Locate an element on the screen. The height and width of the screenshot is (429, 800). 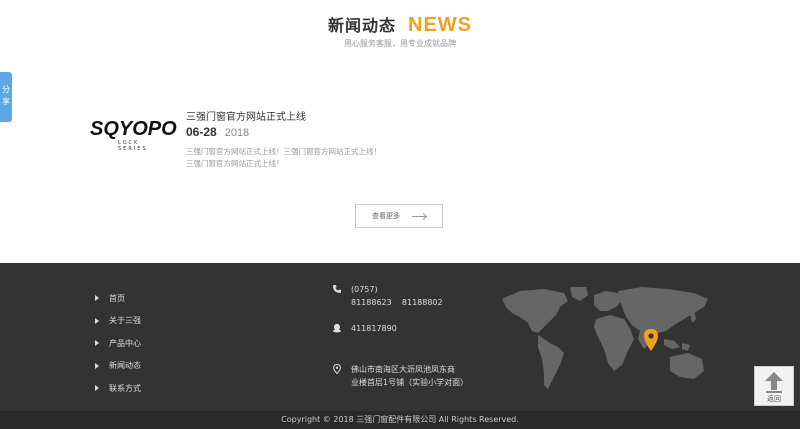
qq-number: 411817890 is located at coordinates (374, 328).